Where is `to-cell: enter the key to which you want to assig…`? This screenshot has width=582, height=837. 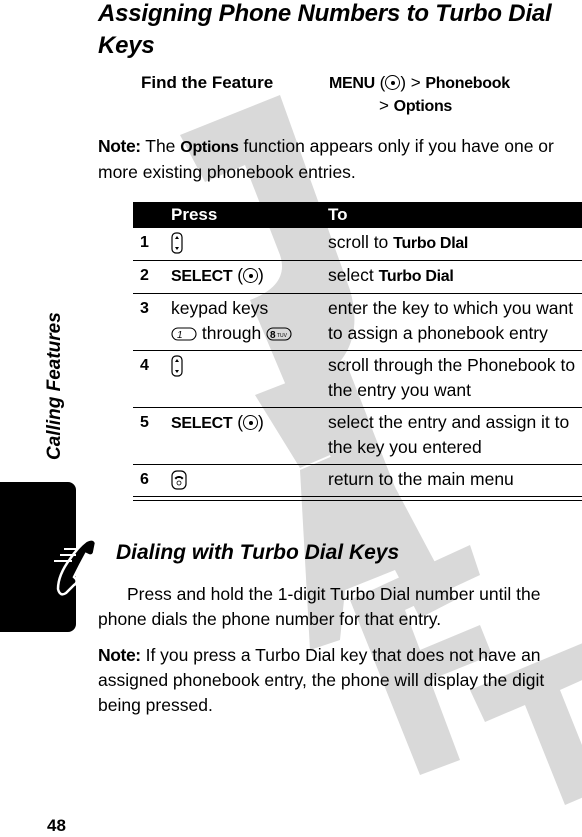 to-cell: enter the key to which you want to assig… is located at coordinates (451, 320).